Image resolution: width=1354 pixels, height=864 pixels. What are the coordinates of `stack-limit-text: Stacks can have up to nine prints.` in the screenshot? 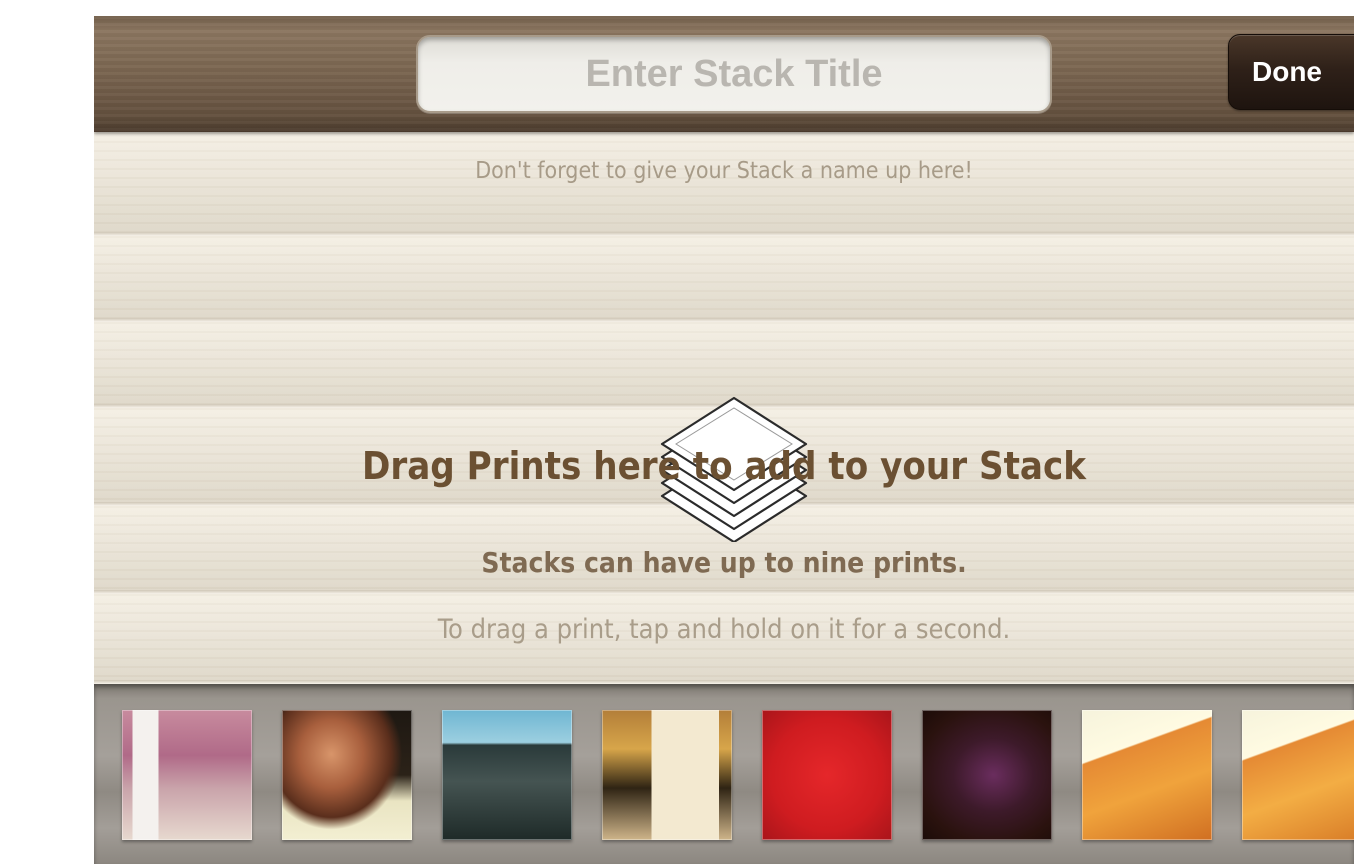 It's located at (724, 562).